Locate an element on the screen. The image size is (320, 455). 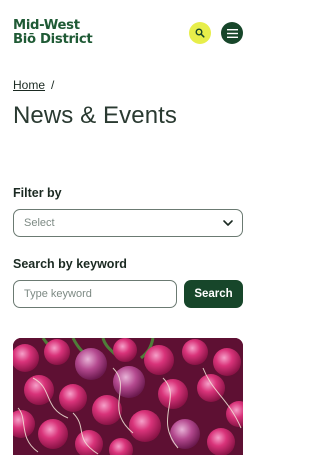
menu-button is located at coordinates (232, 33).